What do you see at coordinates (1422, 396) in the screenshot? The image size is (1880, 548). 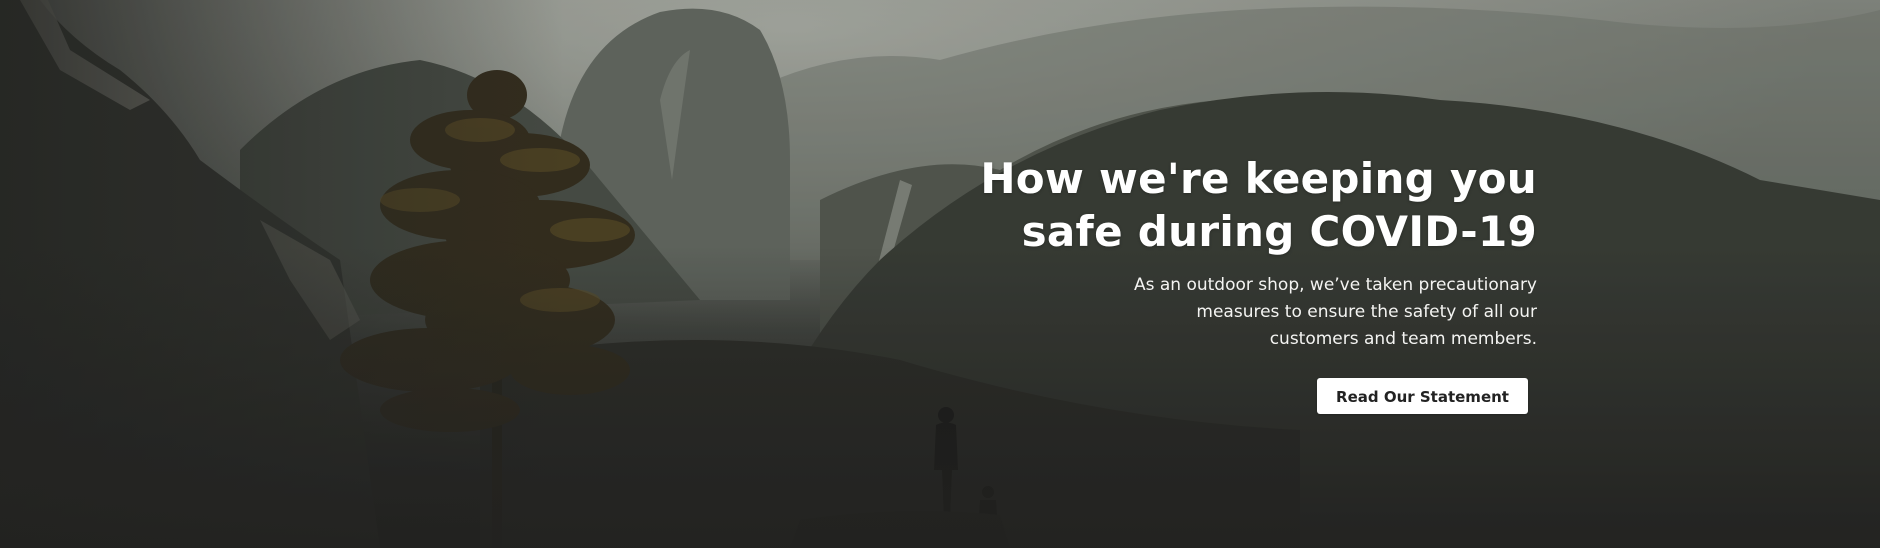 I see `read-statement-button: Read Our Statement` at bounding box center [1422, 396].